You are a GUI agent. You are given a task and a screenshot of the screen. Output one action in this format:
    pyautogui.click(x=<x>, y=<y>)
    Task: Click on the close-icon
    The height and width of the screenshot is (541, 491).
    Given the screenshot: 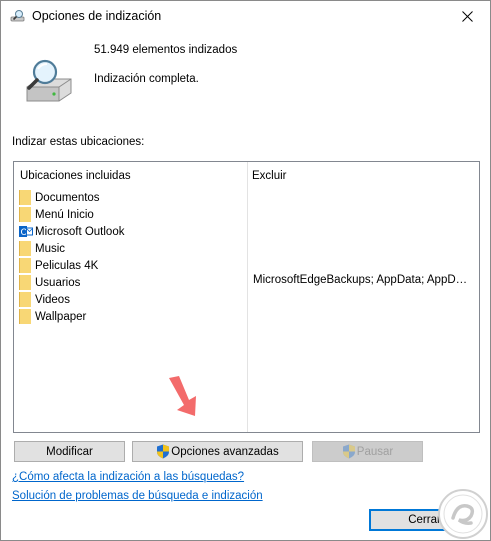 What is the action you would take?
    pyautogui.click(x=467, y=16)
    